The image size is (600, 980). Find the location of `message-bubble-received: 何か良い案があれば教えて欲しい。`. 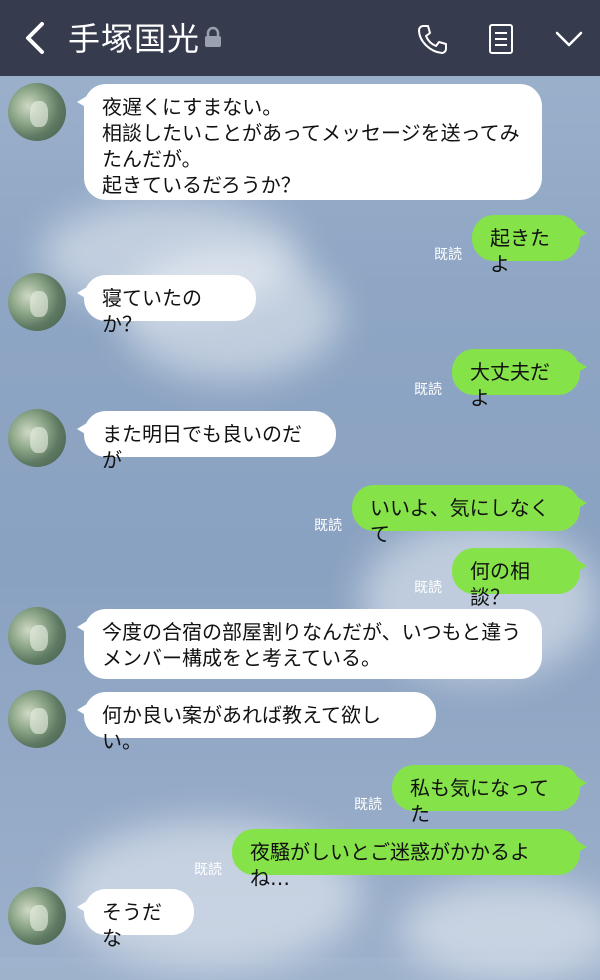

message-bubble-received: 何か良い案があれば教えて欲しい。 is located at coordinates (256, 722).